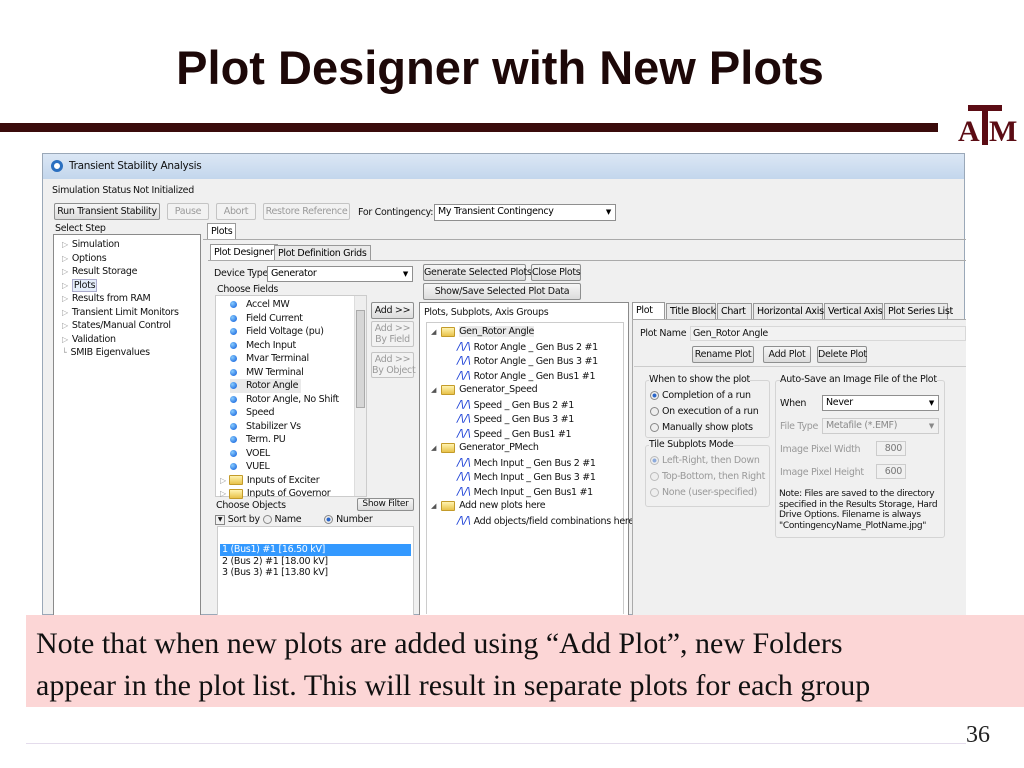  What do you see at coordinates (527, 390) in the screenshot?
I see `plot-folder: ◢ Generator_Speed` at bounding box center [527, 390].